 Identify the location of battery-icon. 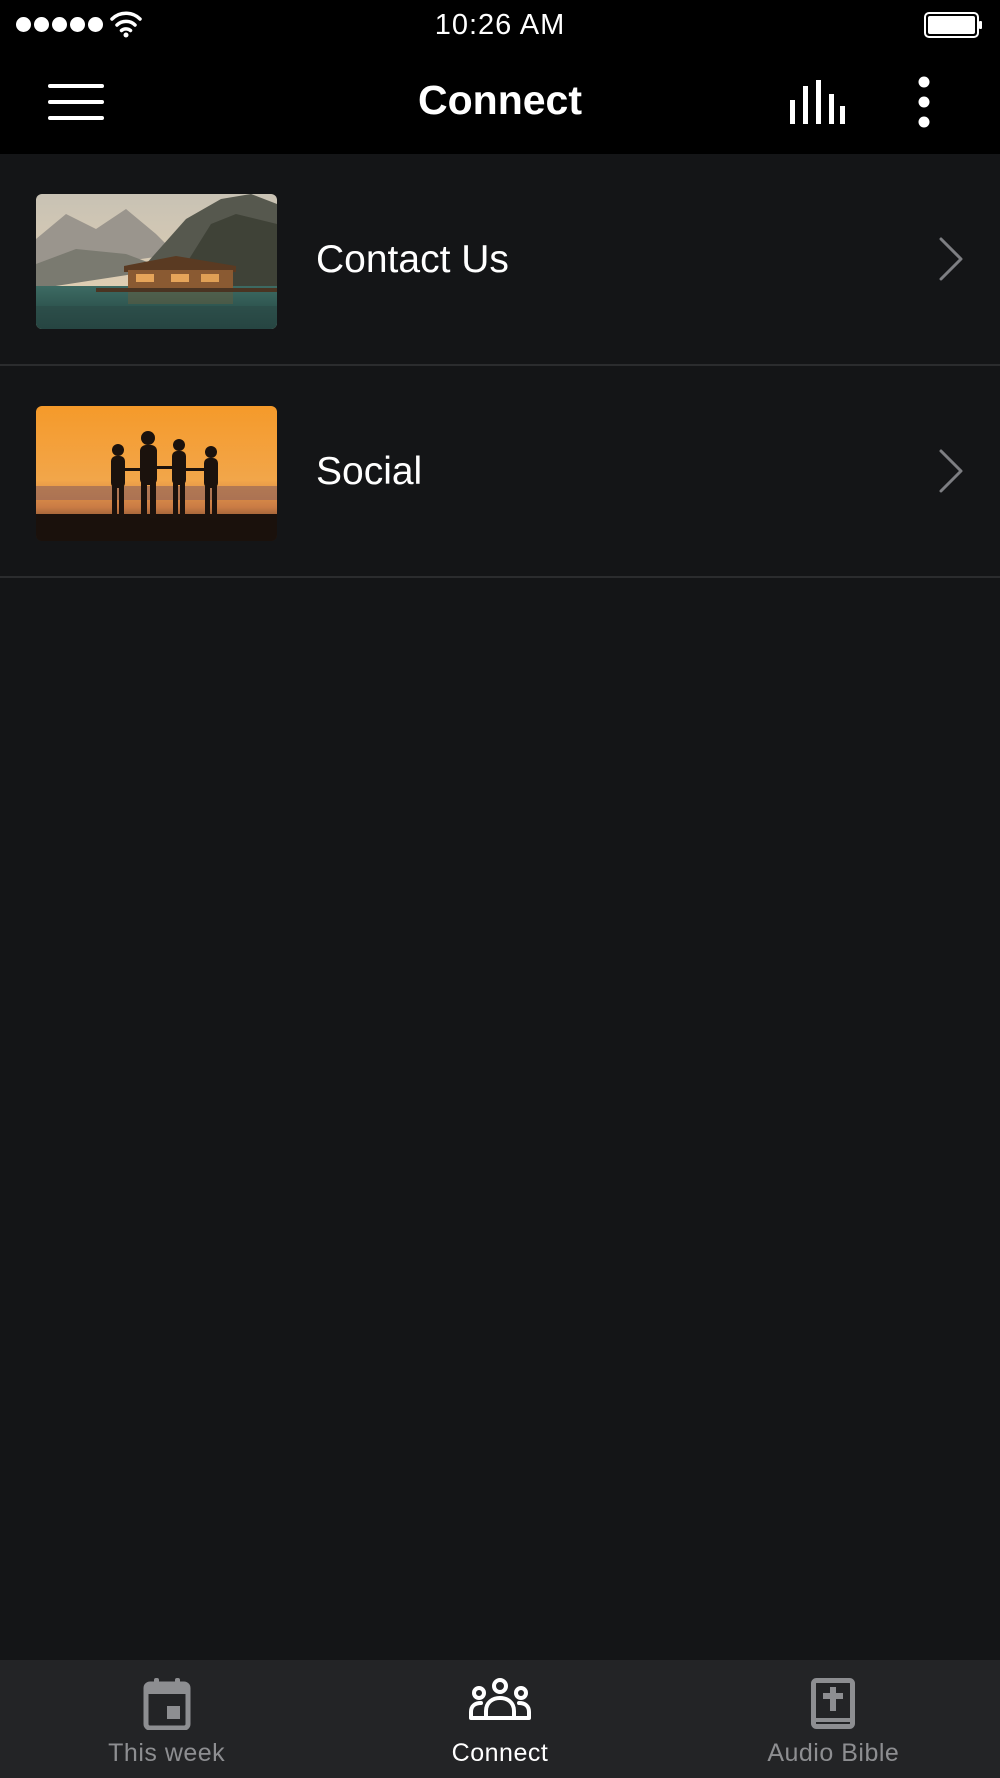
(953, 25).